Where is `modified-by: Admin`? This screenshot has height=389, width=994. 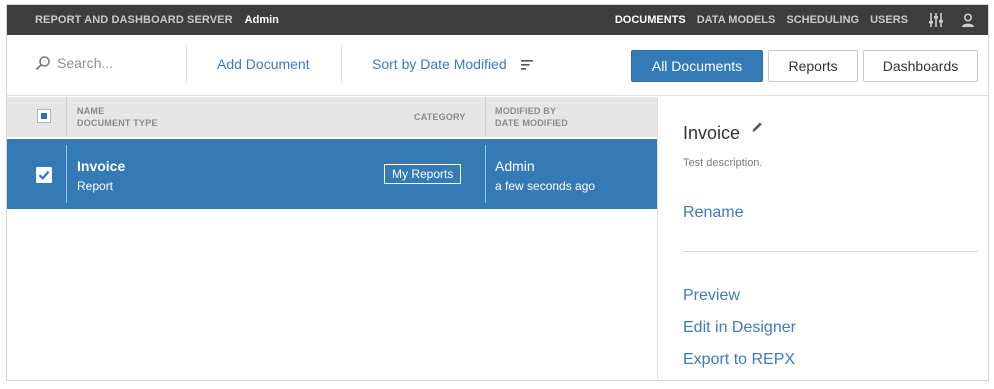
modified-by: Admin is located at coordinates (515, 166).